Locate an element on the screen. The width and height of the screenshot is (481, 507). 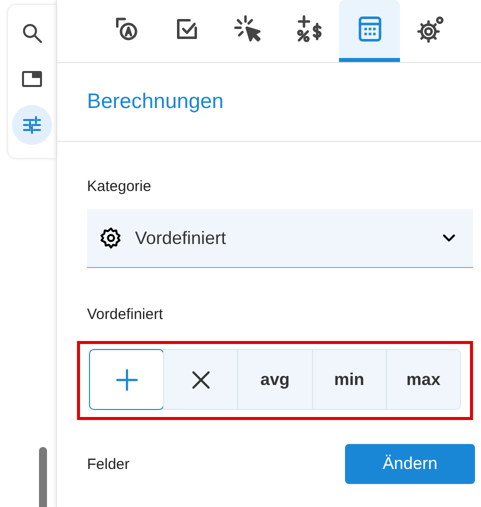
category-select: Vordefiniert is located at coordinates (280, 238).